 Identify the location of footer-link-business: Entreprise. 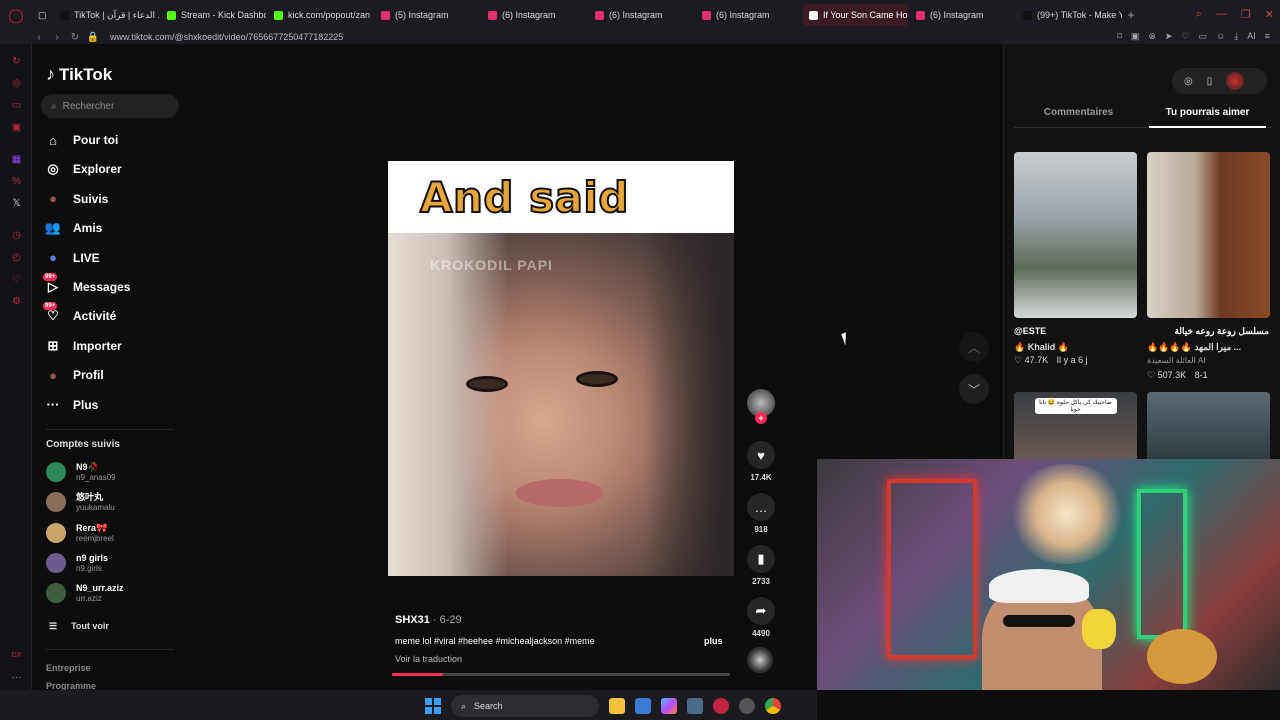
(68, 668).